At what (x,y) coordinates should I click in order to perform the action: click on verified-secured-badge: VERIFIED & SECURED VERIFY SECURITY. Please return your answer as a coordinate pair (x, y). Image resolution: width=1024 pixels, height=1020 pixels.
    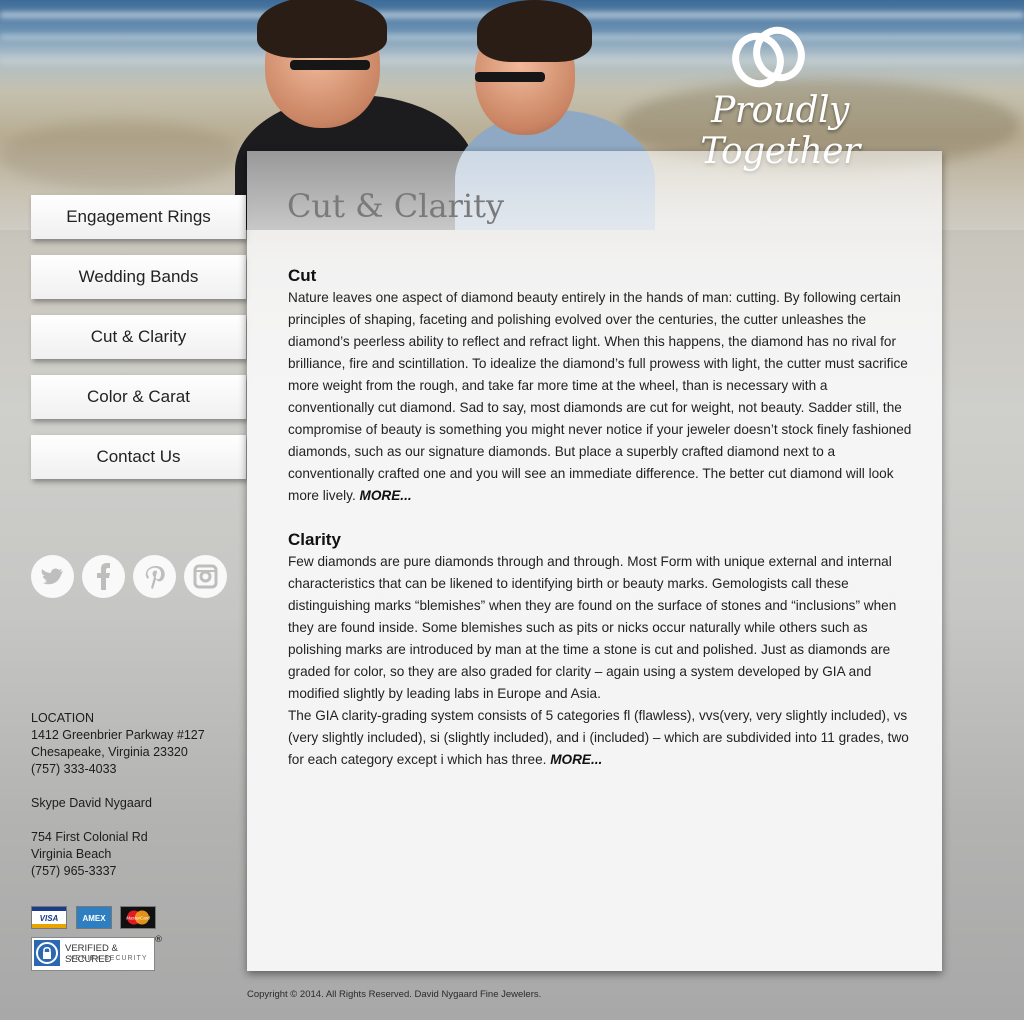
    Looking at the image, I should click on (93, 954).